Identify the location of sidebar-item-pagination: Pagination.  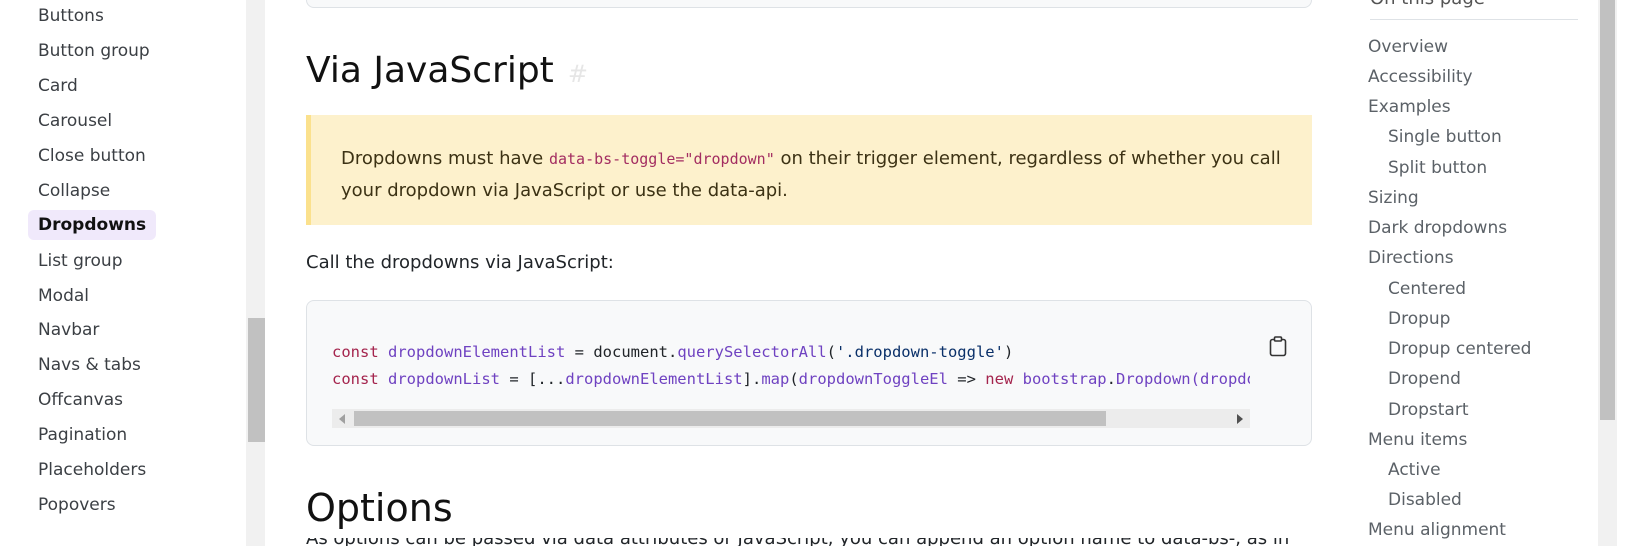
(82, 435).